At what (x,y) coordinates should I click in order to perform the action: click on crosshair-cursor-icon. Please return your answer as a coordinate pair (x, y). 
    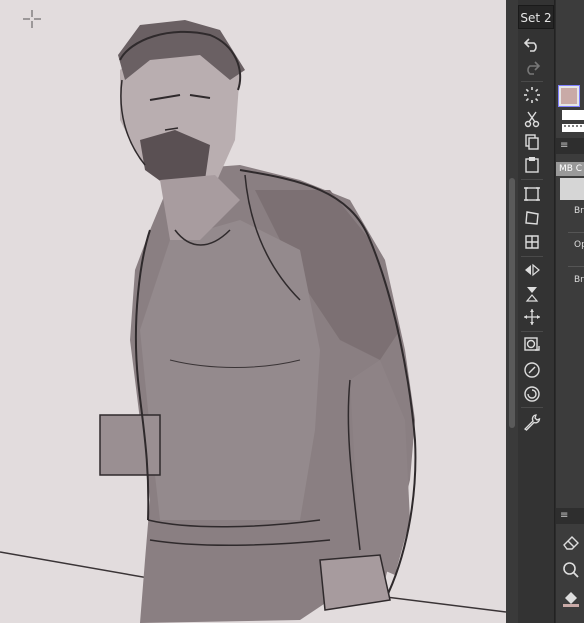
    Looking at the image, I should click on (32, 19).